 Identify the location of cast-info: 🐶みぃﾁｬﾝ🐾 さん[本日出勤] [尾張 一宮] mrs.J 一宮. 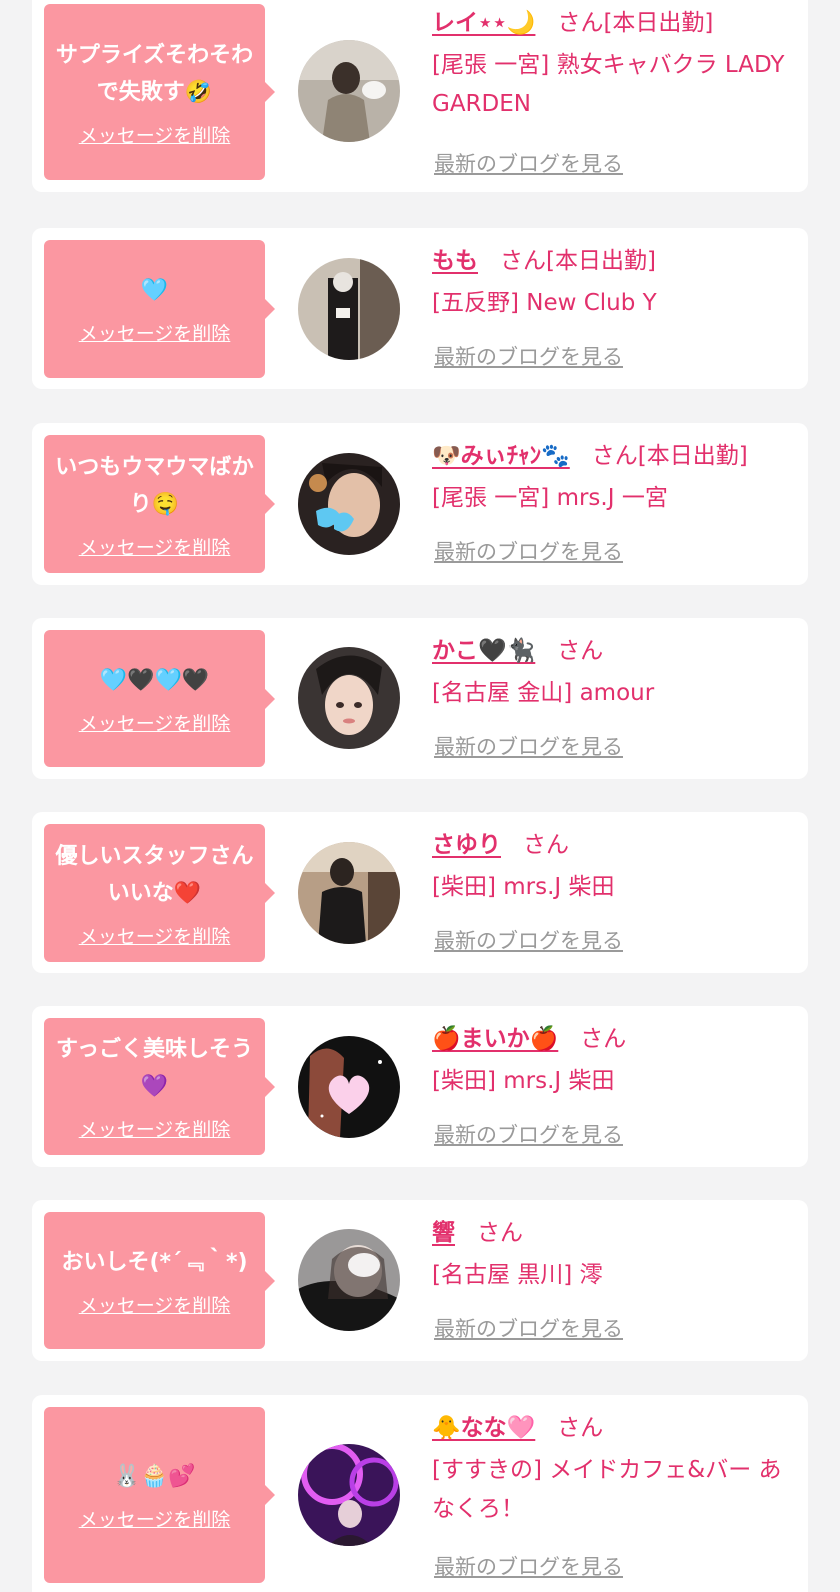
(618, 479).